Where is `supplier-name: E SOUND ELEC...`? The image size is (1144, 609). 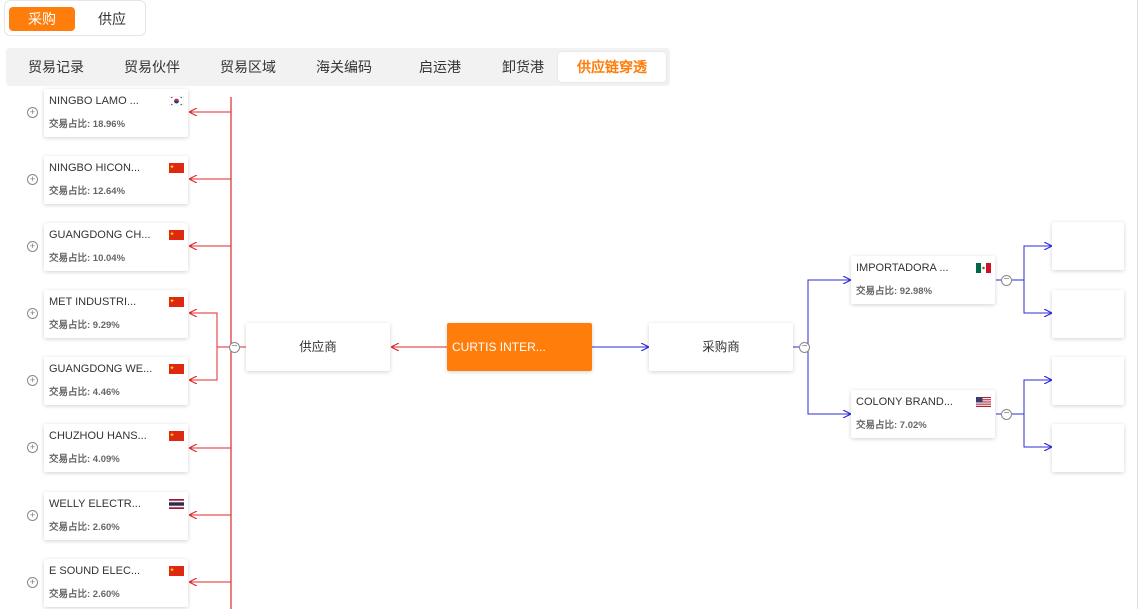 supplier-name: E SOUND ELEC... is located at coordinates (95, 571).